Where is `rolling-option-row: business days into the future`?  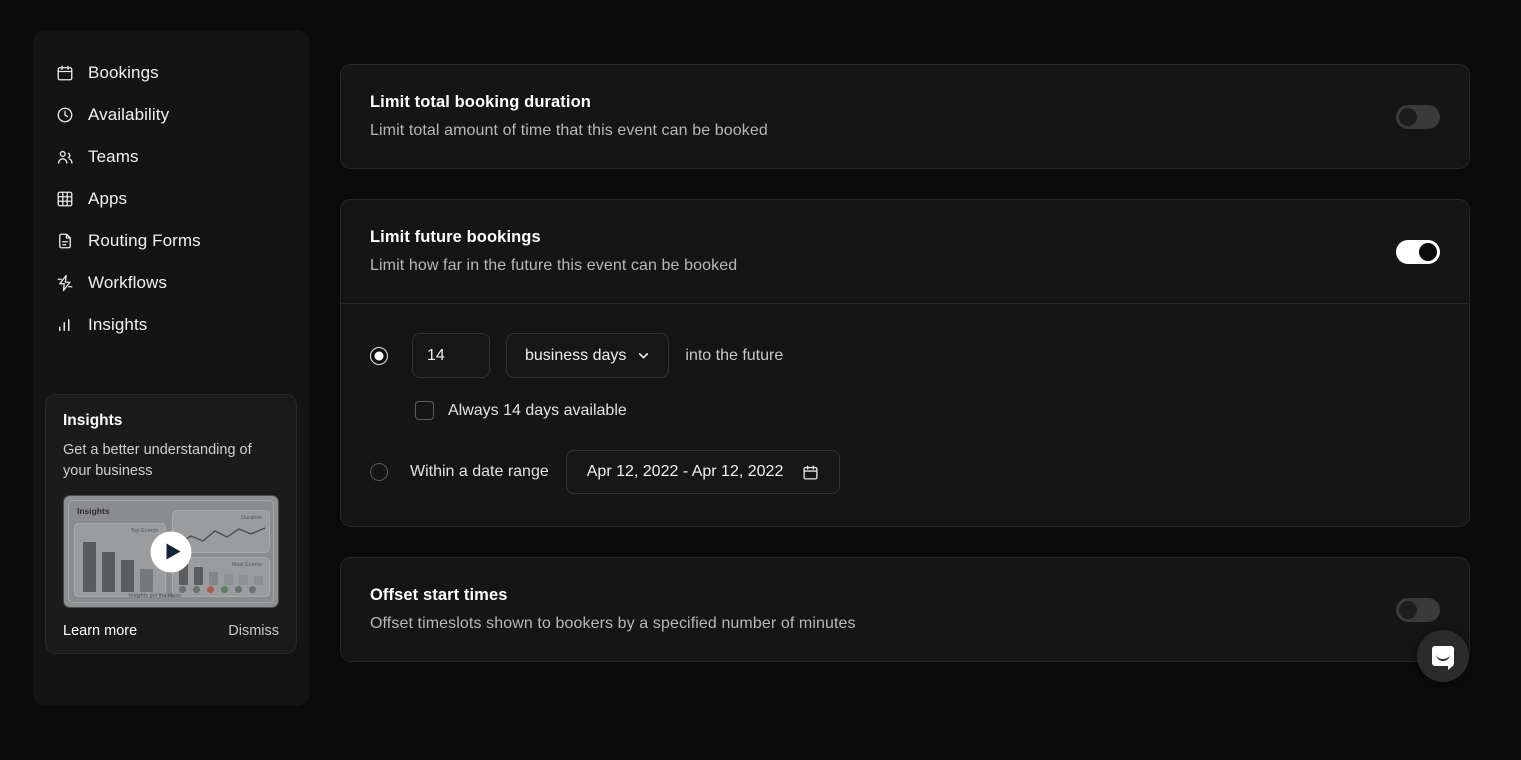 rolling-option-row: business days into the future is located at coordinates (905, 355).